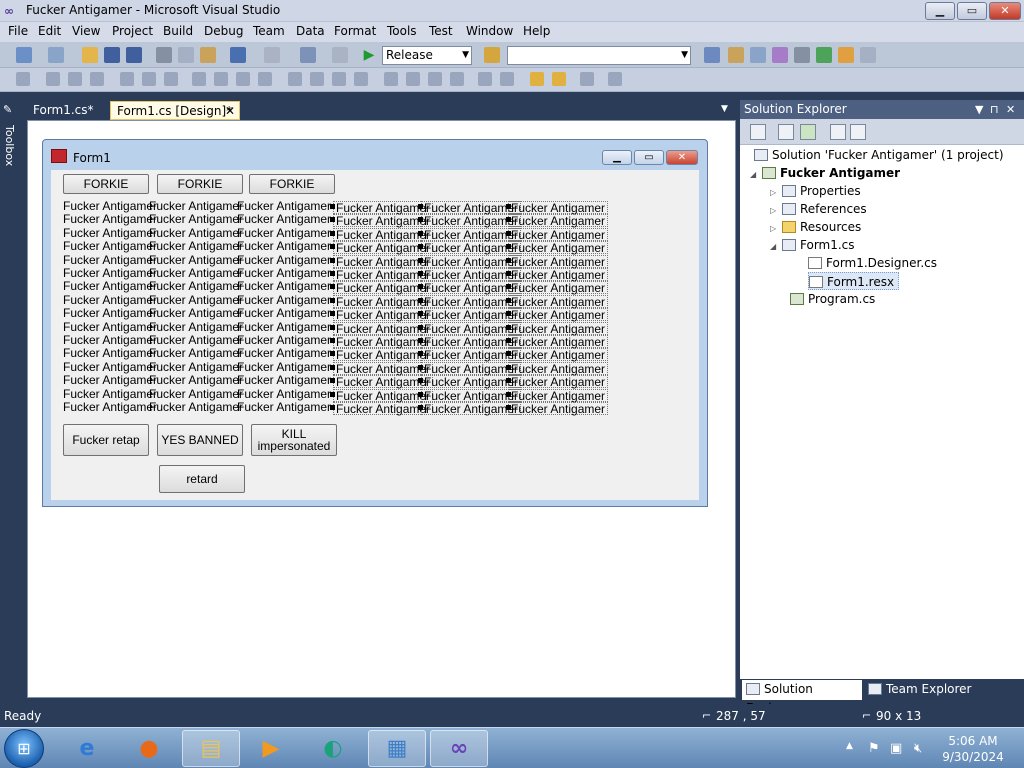 The image size is (1024, 768). Describe the element at coordinates (780, 55) in the screenshot. I see `toolbox-icon` at that location.